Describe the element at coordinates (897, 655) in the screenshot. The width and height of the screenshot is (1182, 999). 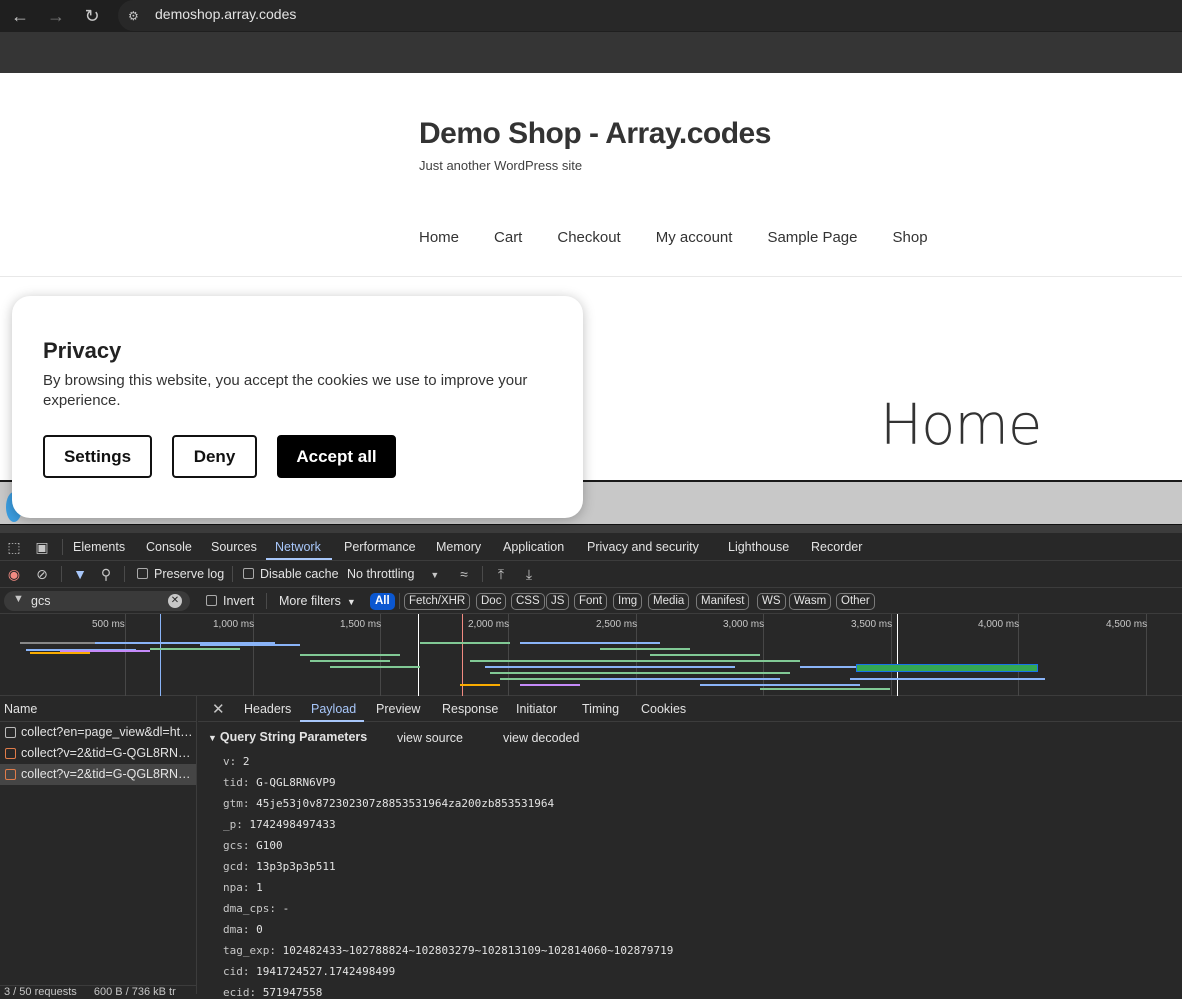
I see `finish-marker` at that location.